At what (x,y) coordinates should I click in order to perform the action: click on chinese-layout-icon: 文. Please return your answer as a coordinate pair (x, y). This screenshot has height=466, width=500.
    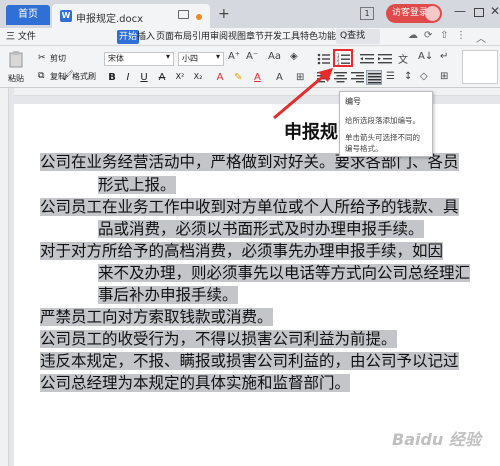
    Looking at the image, I should click on (403, 58).